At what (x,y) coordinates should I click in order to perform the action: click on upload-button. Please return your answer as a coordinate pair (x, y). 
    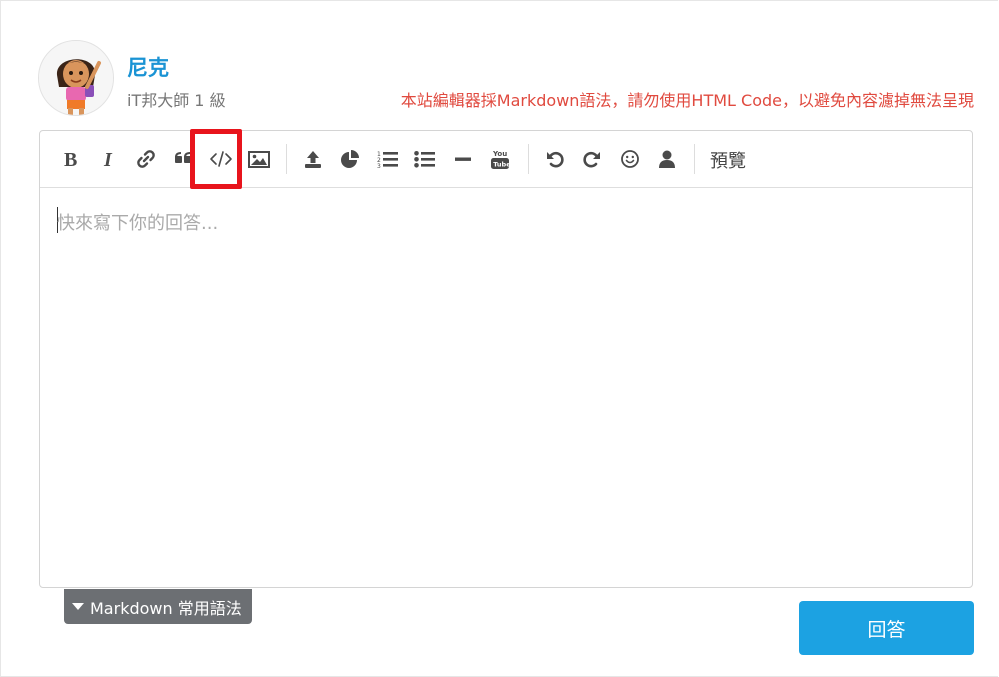
    Looking at the image, I should click on (313, 159).